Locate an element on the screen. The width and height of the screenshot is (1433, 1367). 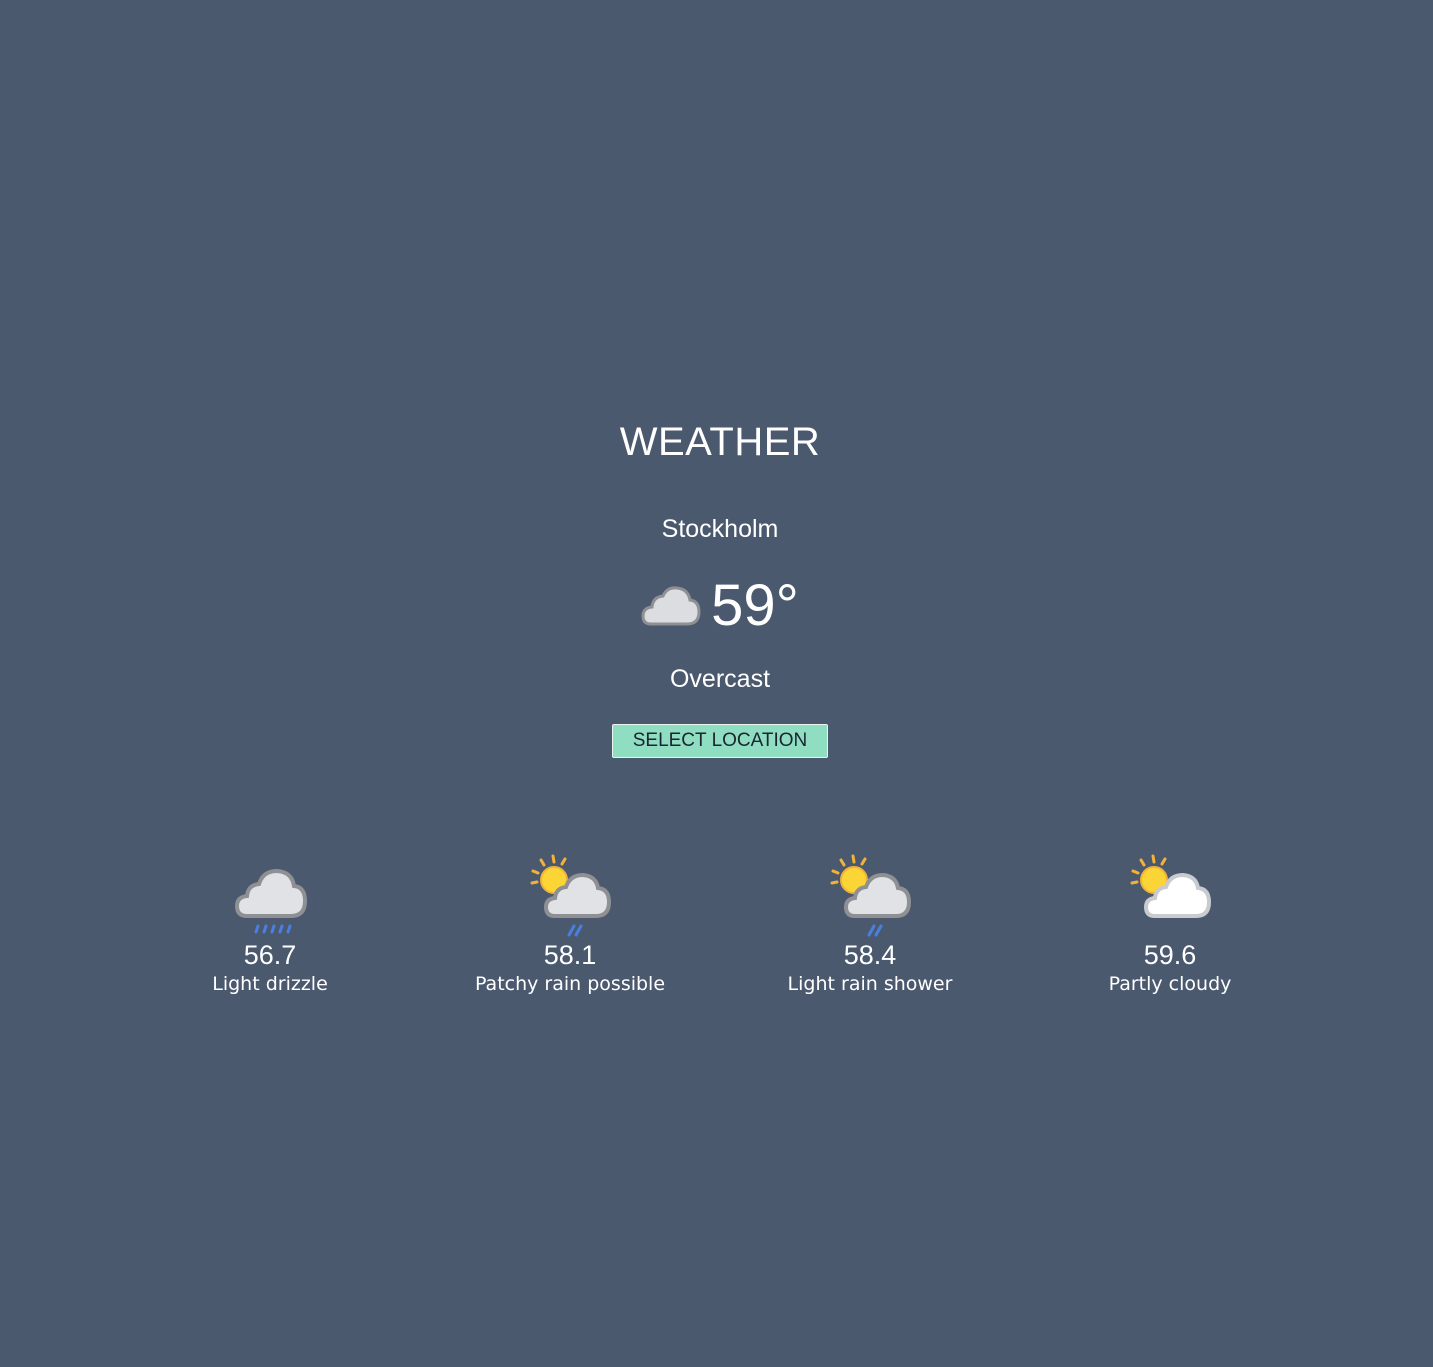
forecast-temperature: 56.7 is located at coordinates (270, 955).